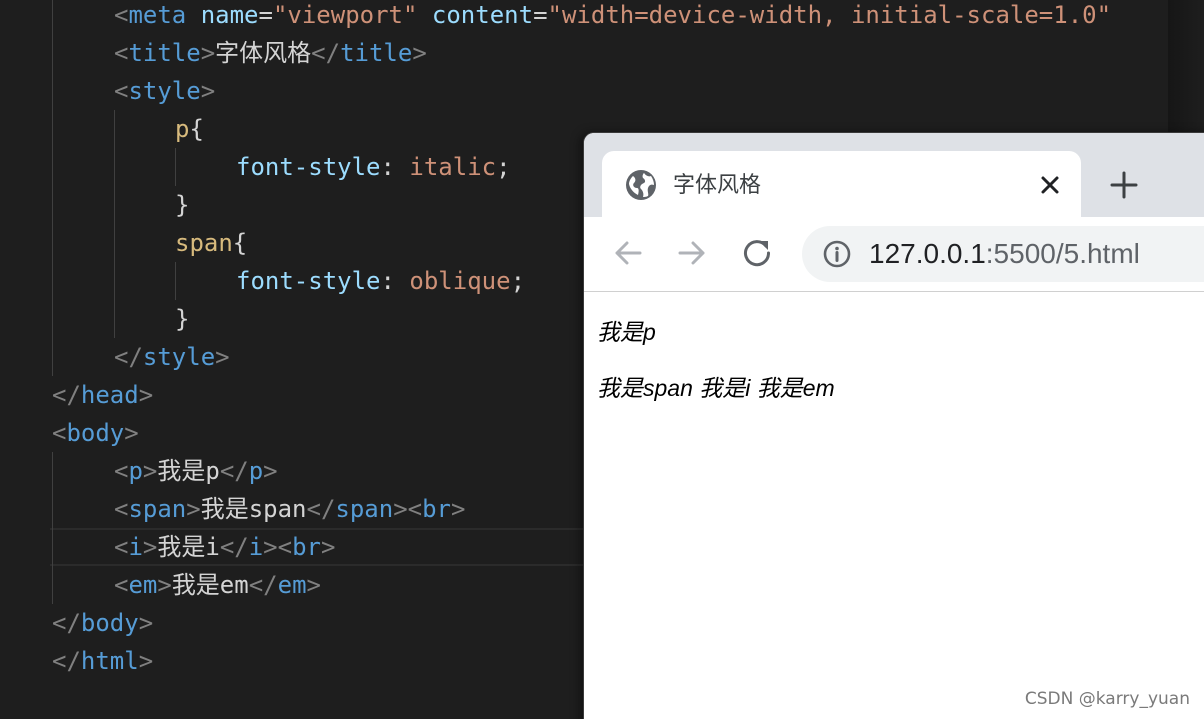 This screenshot has width=1204, height=719. Describe the element at coordinates (757, 253) in the screenshot. I see `reload-icon` at that location.